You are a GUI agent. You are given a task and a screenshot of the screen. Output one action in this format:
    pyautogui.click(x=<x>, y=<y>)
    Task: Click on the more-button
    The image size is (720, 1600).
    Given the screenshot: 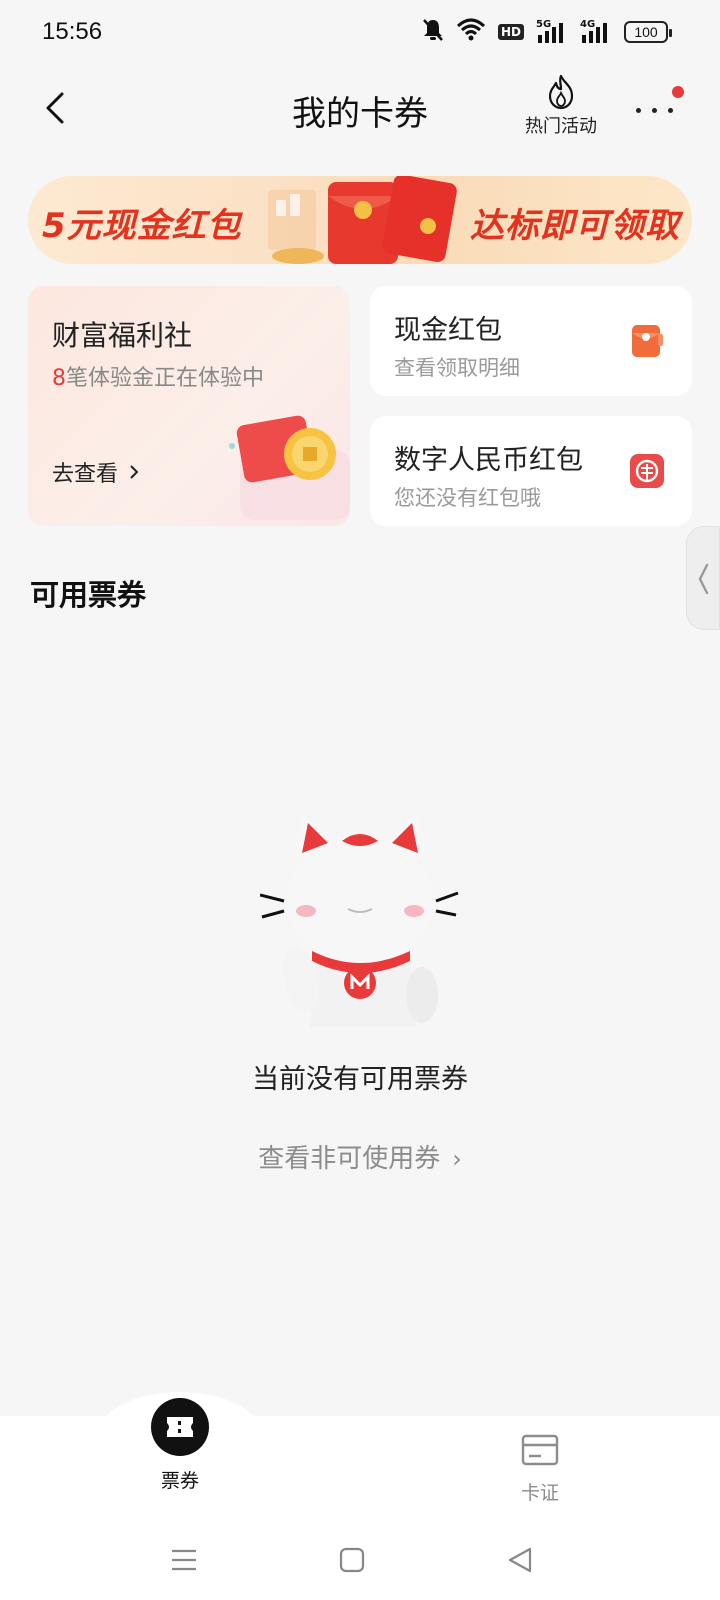 What is the action you would take?
    pyautogui.click(x=666, y=105)
    